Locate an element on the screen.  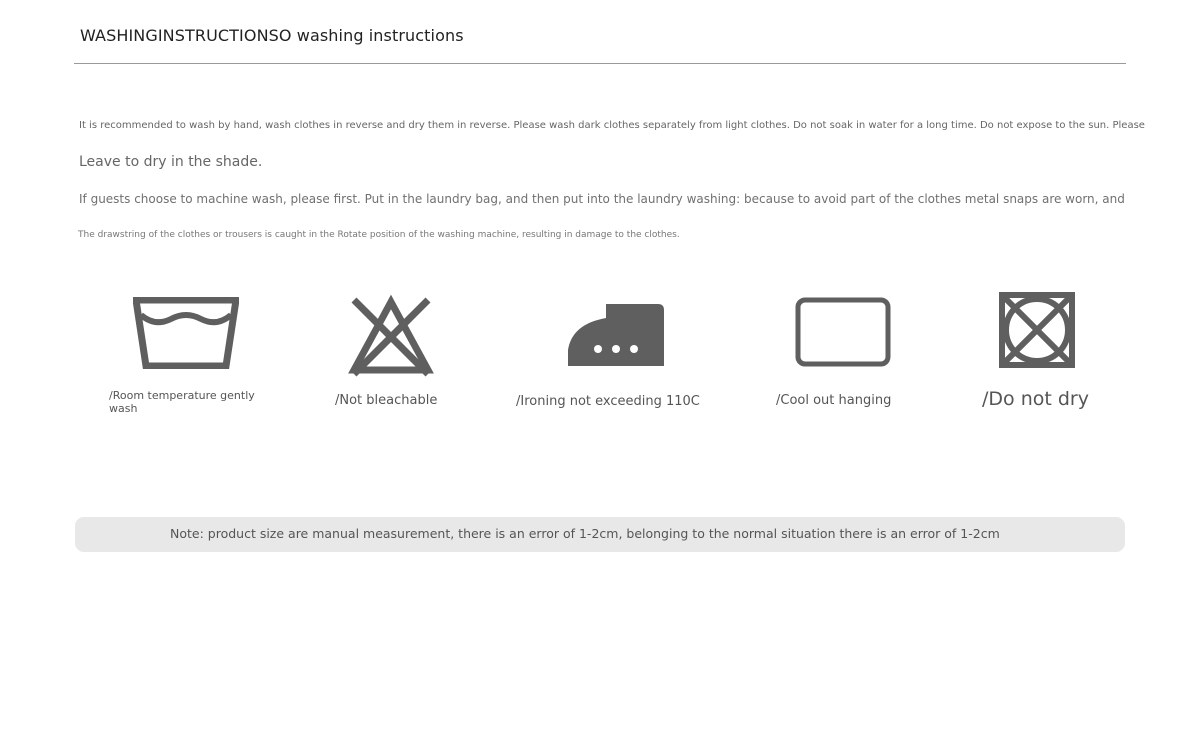
symbol-label-hang: /Cool out hanging is located at coordinates (834, 400).